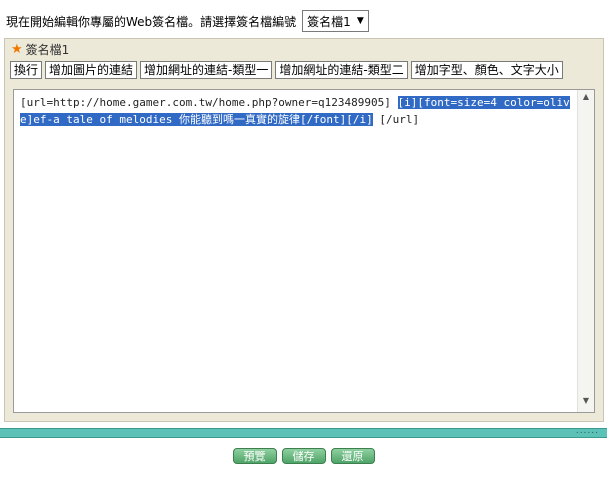 Image resolution: width=615 pixels, height=479 pixels. I want to click on add-font-style-button: 增加字型、顏色、文字大小, so click(486, 70).